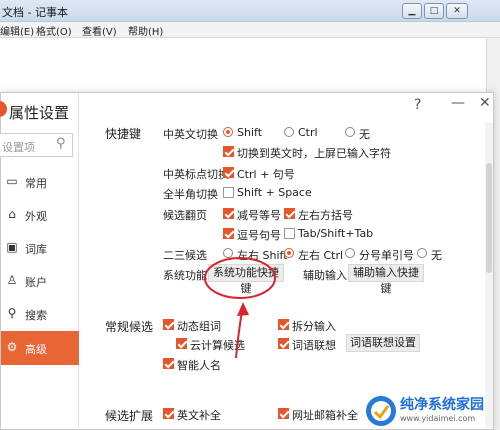 The height and width of the screenshot is (430, 500). Describe the element at coordinates (36, 349) in the screenshot. I see `sidebar-item-label: 高级` at that location.